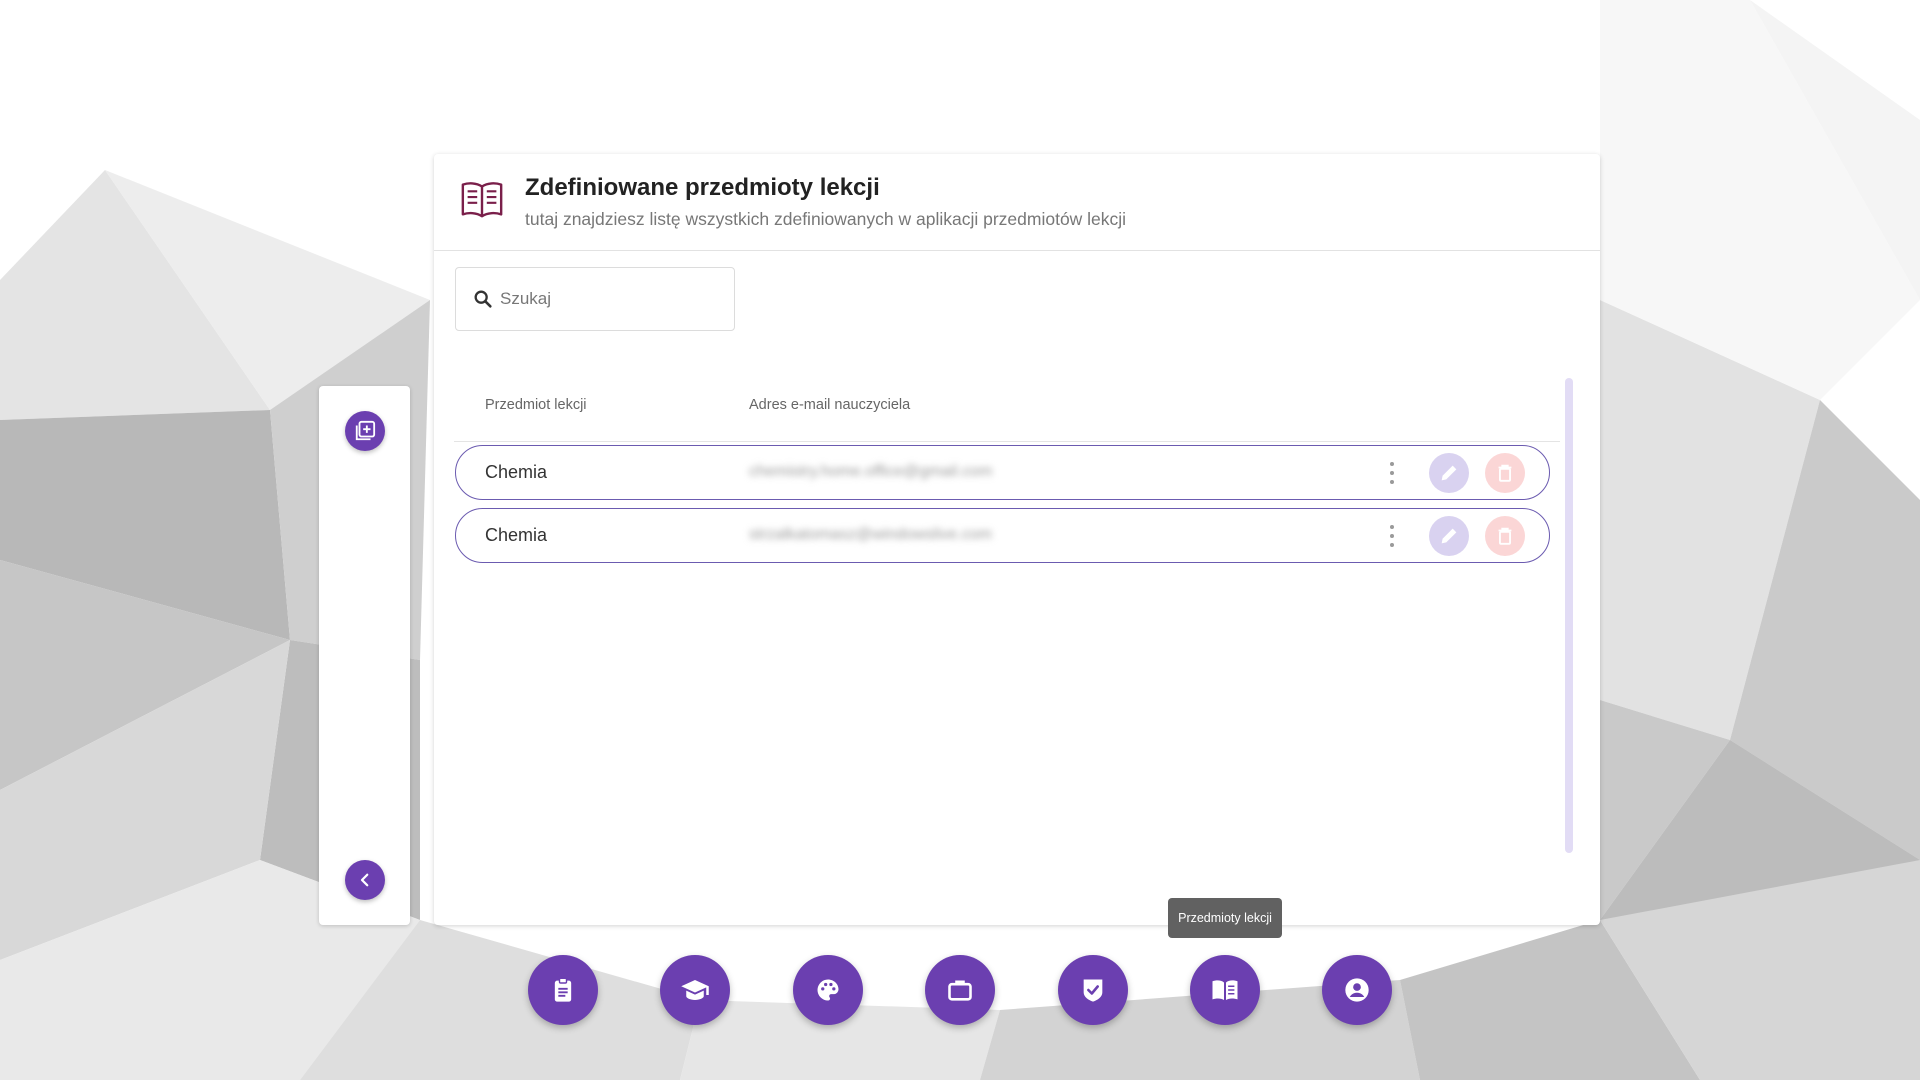 The height and width of the screenshot is (1080, 1920). I want to click on table-row: Chemia strzalkatomasz@windowslive.com, so click(1002, 535).